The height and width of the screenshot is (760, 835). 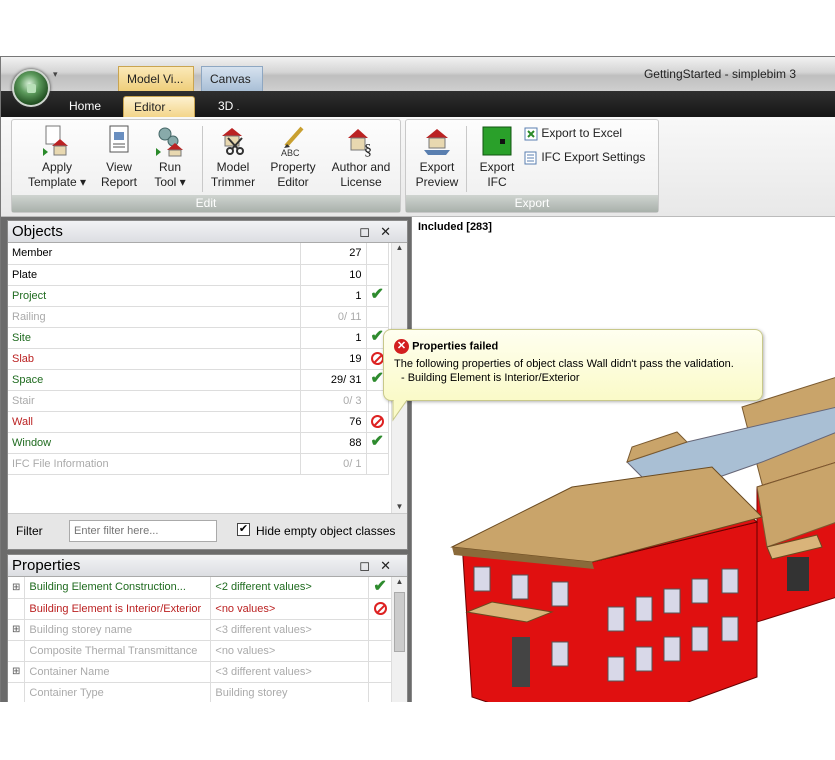 I want to click on model-trimmer-label-1: Model, so click(x=233, y=167).